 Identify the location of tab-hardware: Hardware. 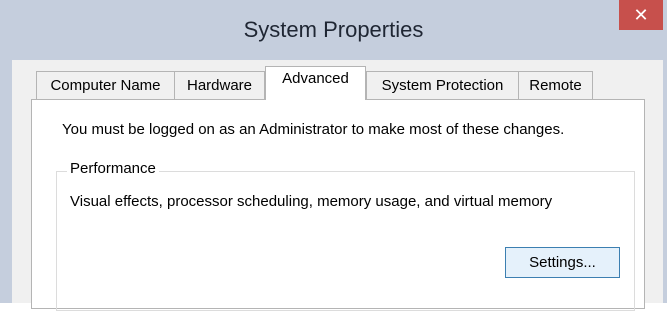
(219, 85).